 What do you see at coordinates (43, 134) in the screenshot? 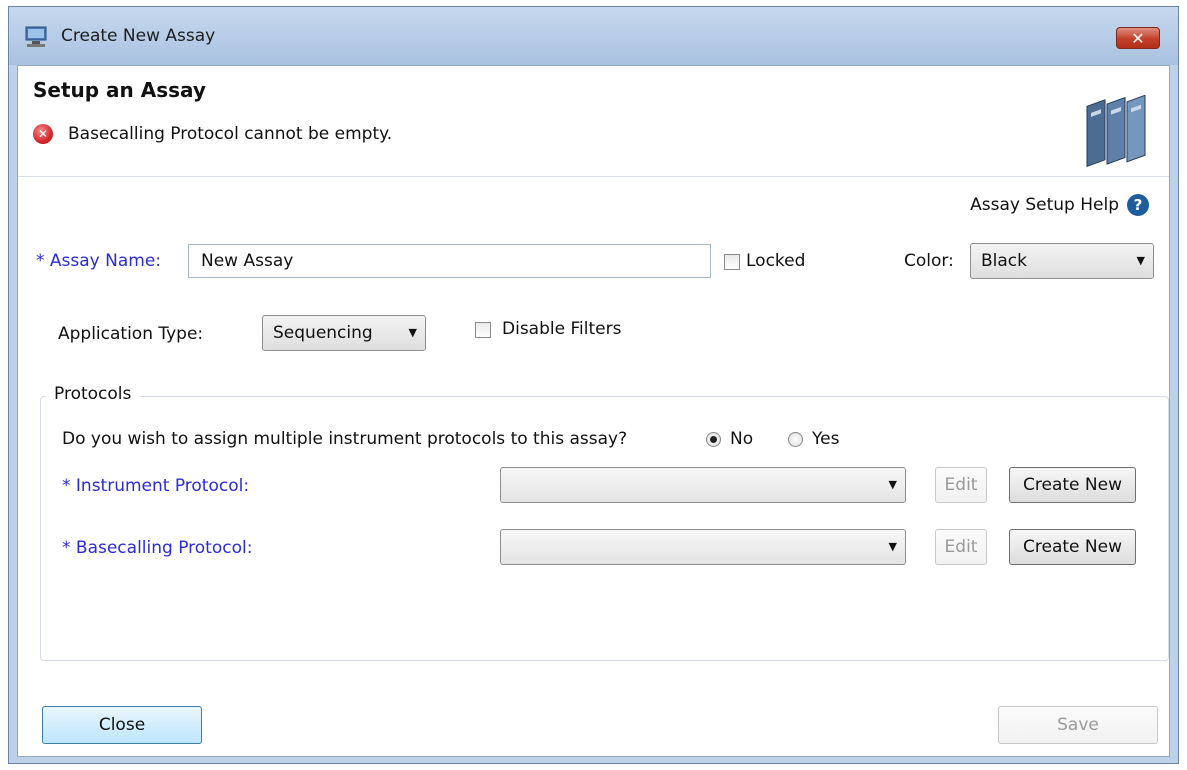
I see `error-icon: ✕` at bounding box center [43, 134].